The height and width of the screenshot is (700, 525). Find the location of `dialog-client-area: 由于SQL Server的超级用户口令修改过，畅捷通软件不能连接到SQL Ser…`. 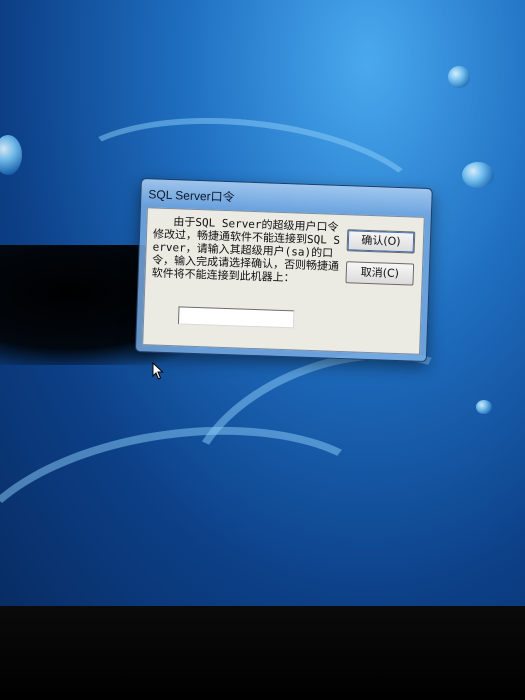

dialog-client-area: 由于SQL Server的超级用户口令修改过，畅捷通软件不能连接到SQL Ser… is located at coordinates (283, 281).